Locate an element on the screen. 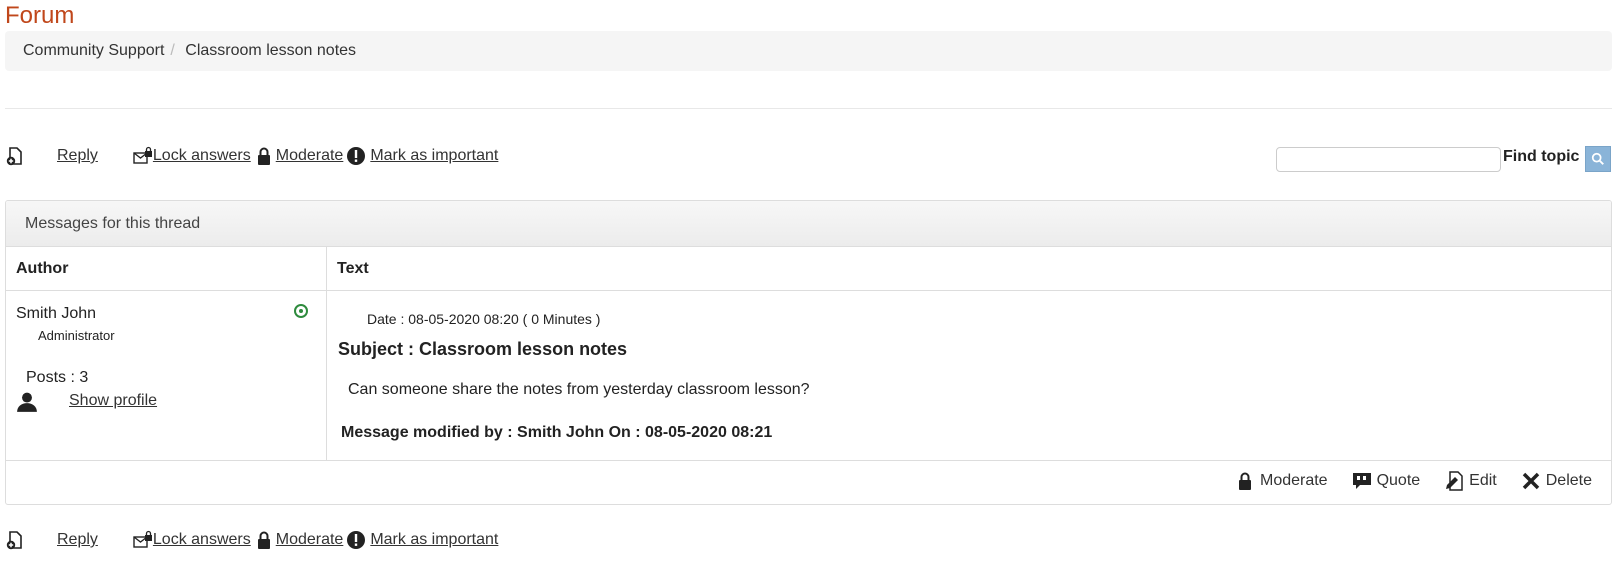 The height and width of the screenshot is (564, 1616). topic-search: Find topic is located at coordinates (1444, 159).